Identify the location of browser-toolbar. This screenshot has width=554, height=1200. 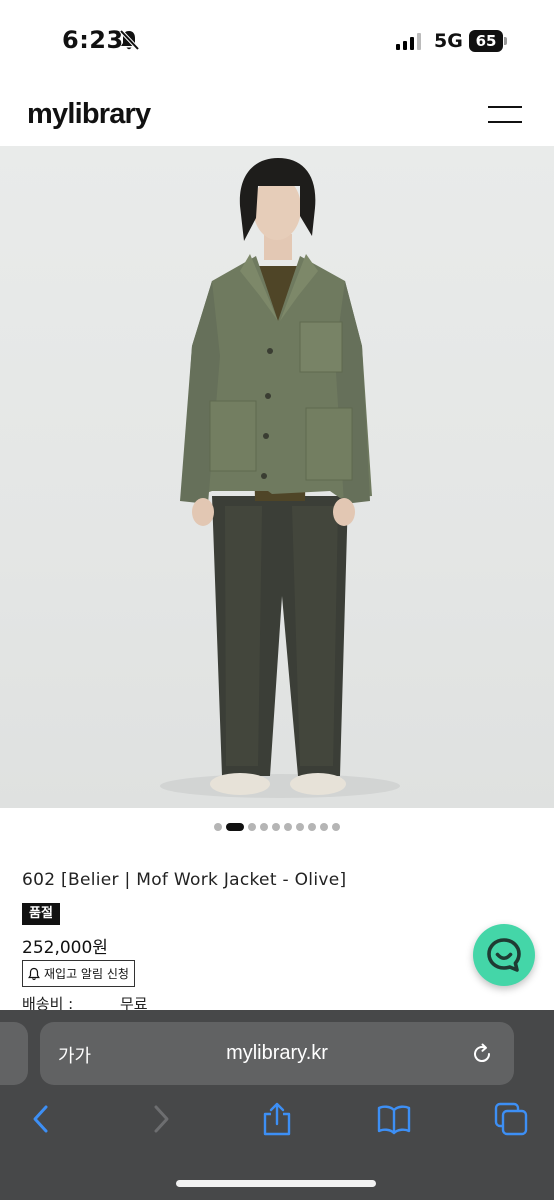
(277, 1122).